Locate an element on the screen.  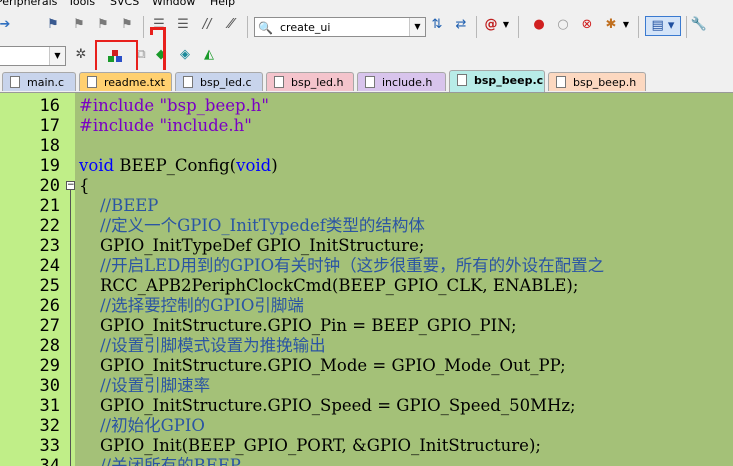
menu-peripherals: Peripherals is located at coordinates (28, 4).